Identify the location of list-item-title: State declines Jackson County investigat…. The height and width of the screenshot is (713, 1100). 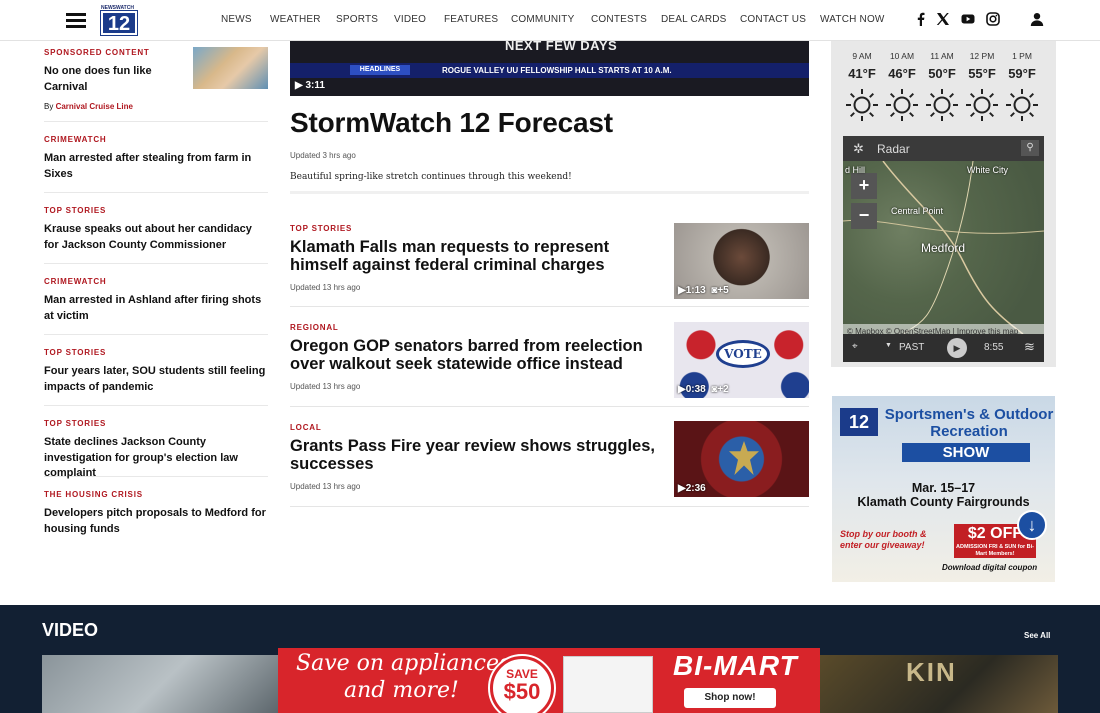
(156, 458).